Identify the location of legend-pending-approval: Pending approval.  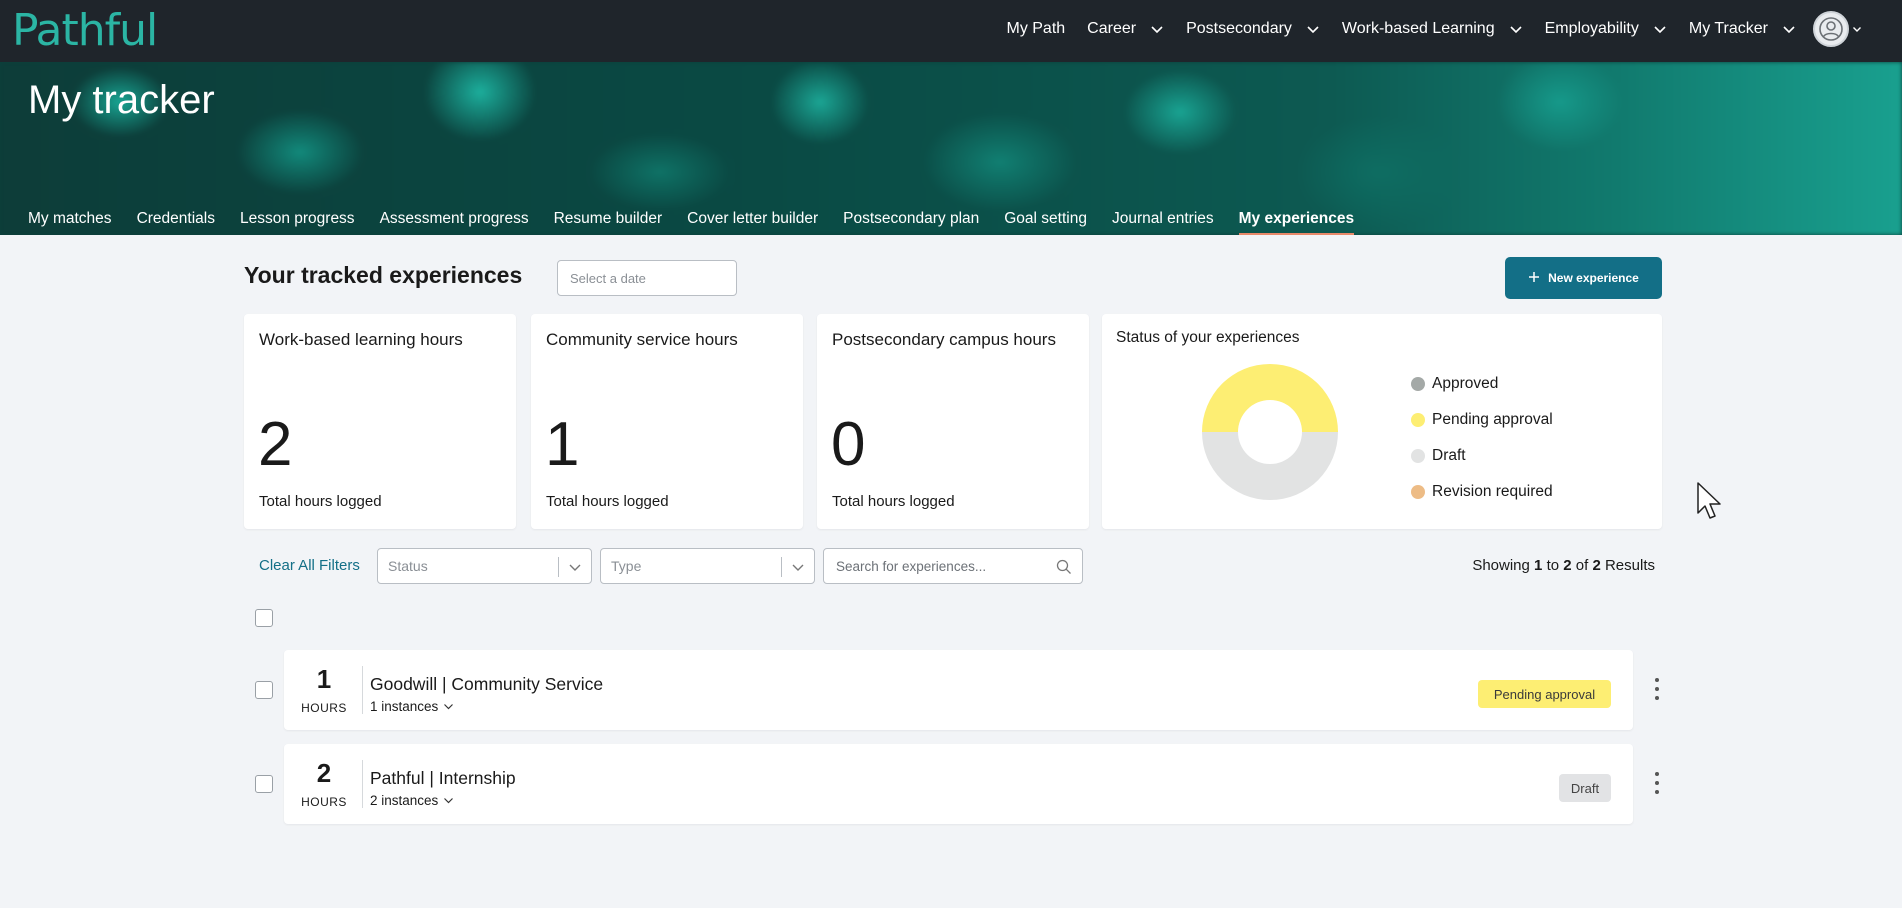
(1482, 420).